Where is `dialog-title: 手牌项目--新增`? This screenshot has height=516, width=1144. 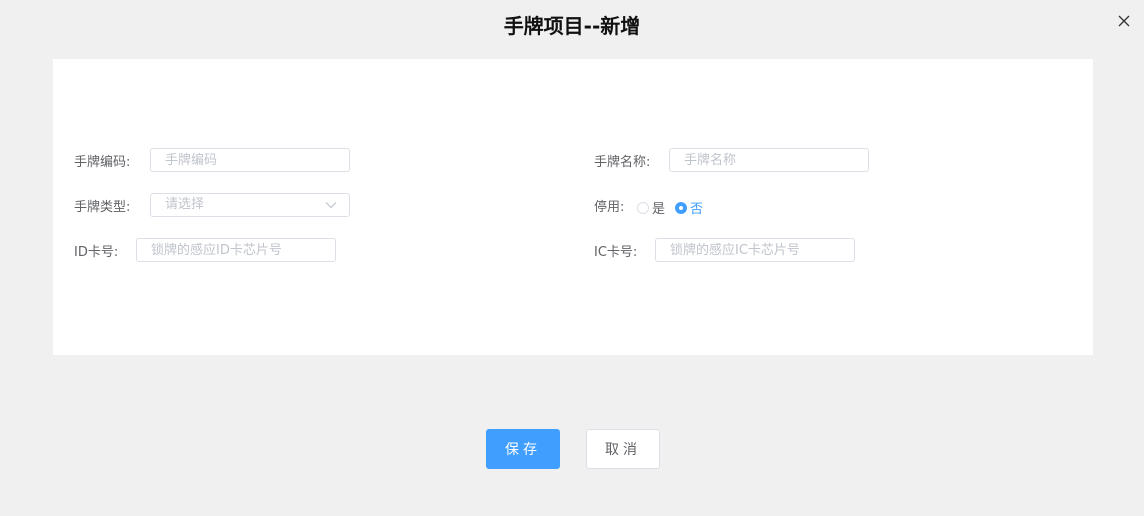 dialog-title: 手牌项目--新增 is located at coordinates (572, 26).